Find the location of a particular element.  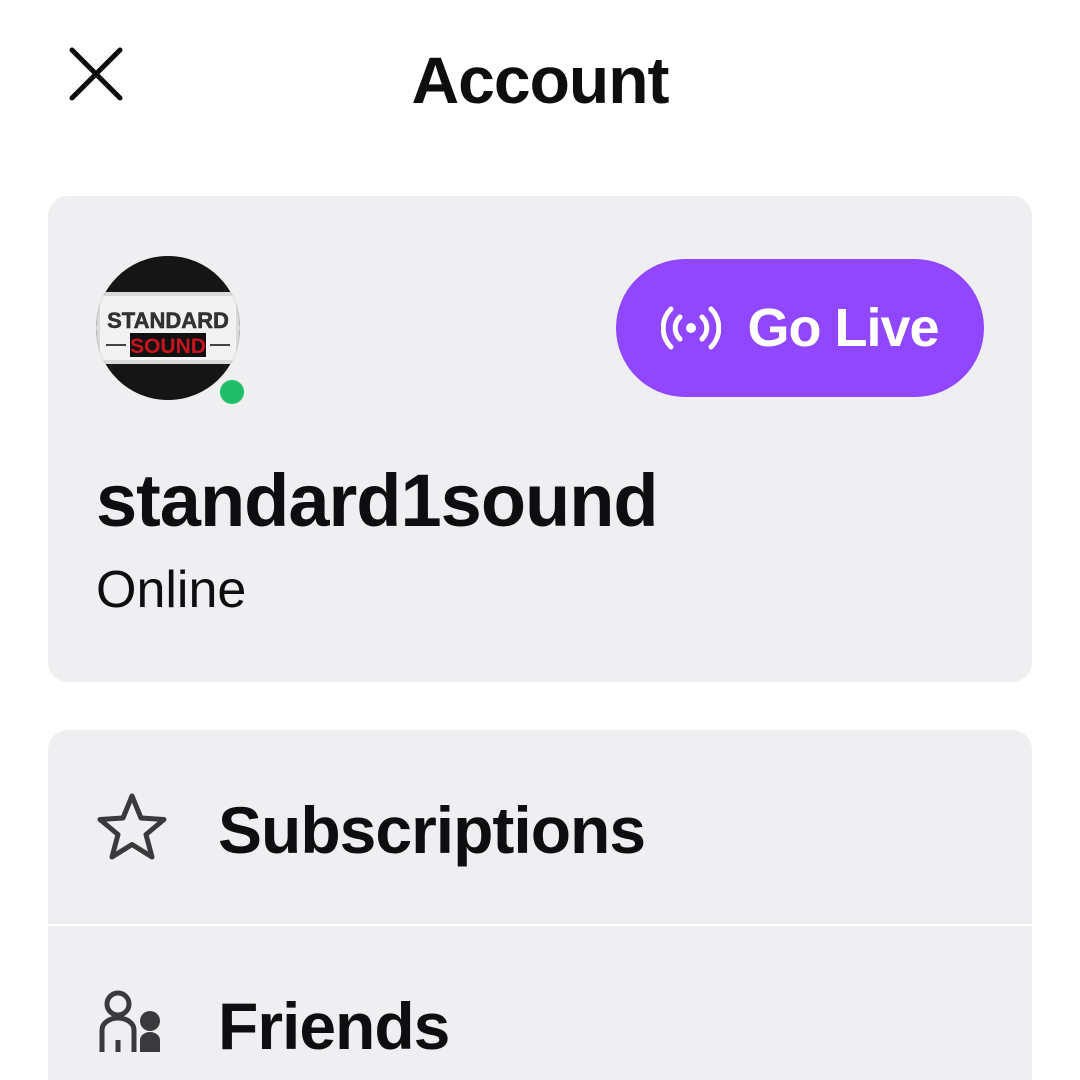

avatar: STANDARD SOUND is located at coordinates (173, 333).